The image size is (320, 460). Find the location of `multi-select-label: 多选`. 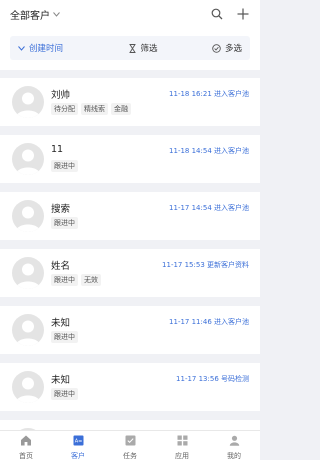

multi-select-label: 多选 is located at coordinates (233, 49).